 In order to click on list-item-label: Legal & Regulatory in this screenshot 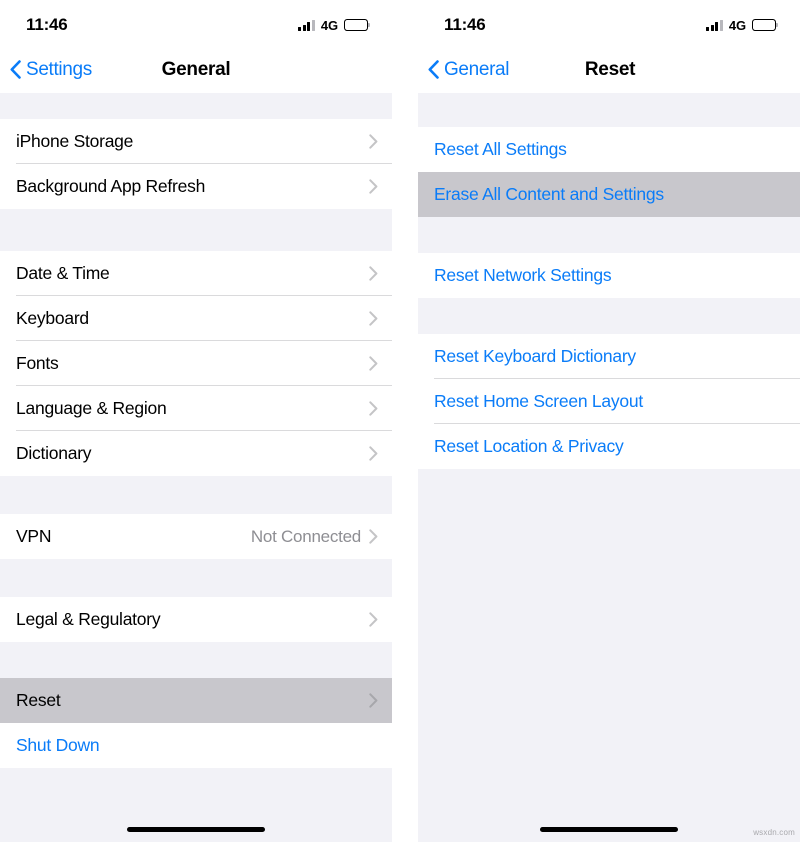, I will do `click(88, 619)`.